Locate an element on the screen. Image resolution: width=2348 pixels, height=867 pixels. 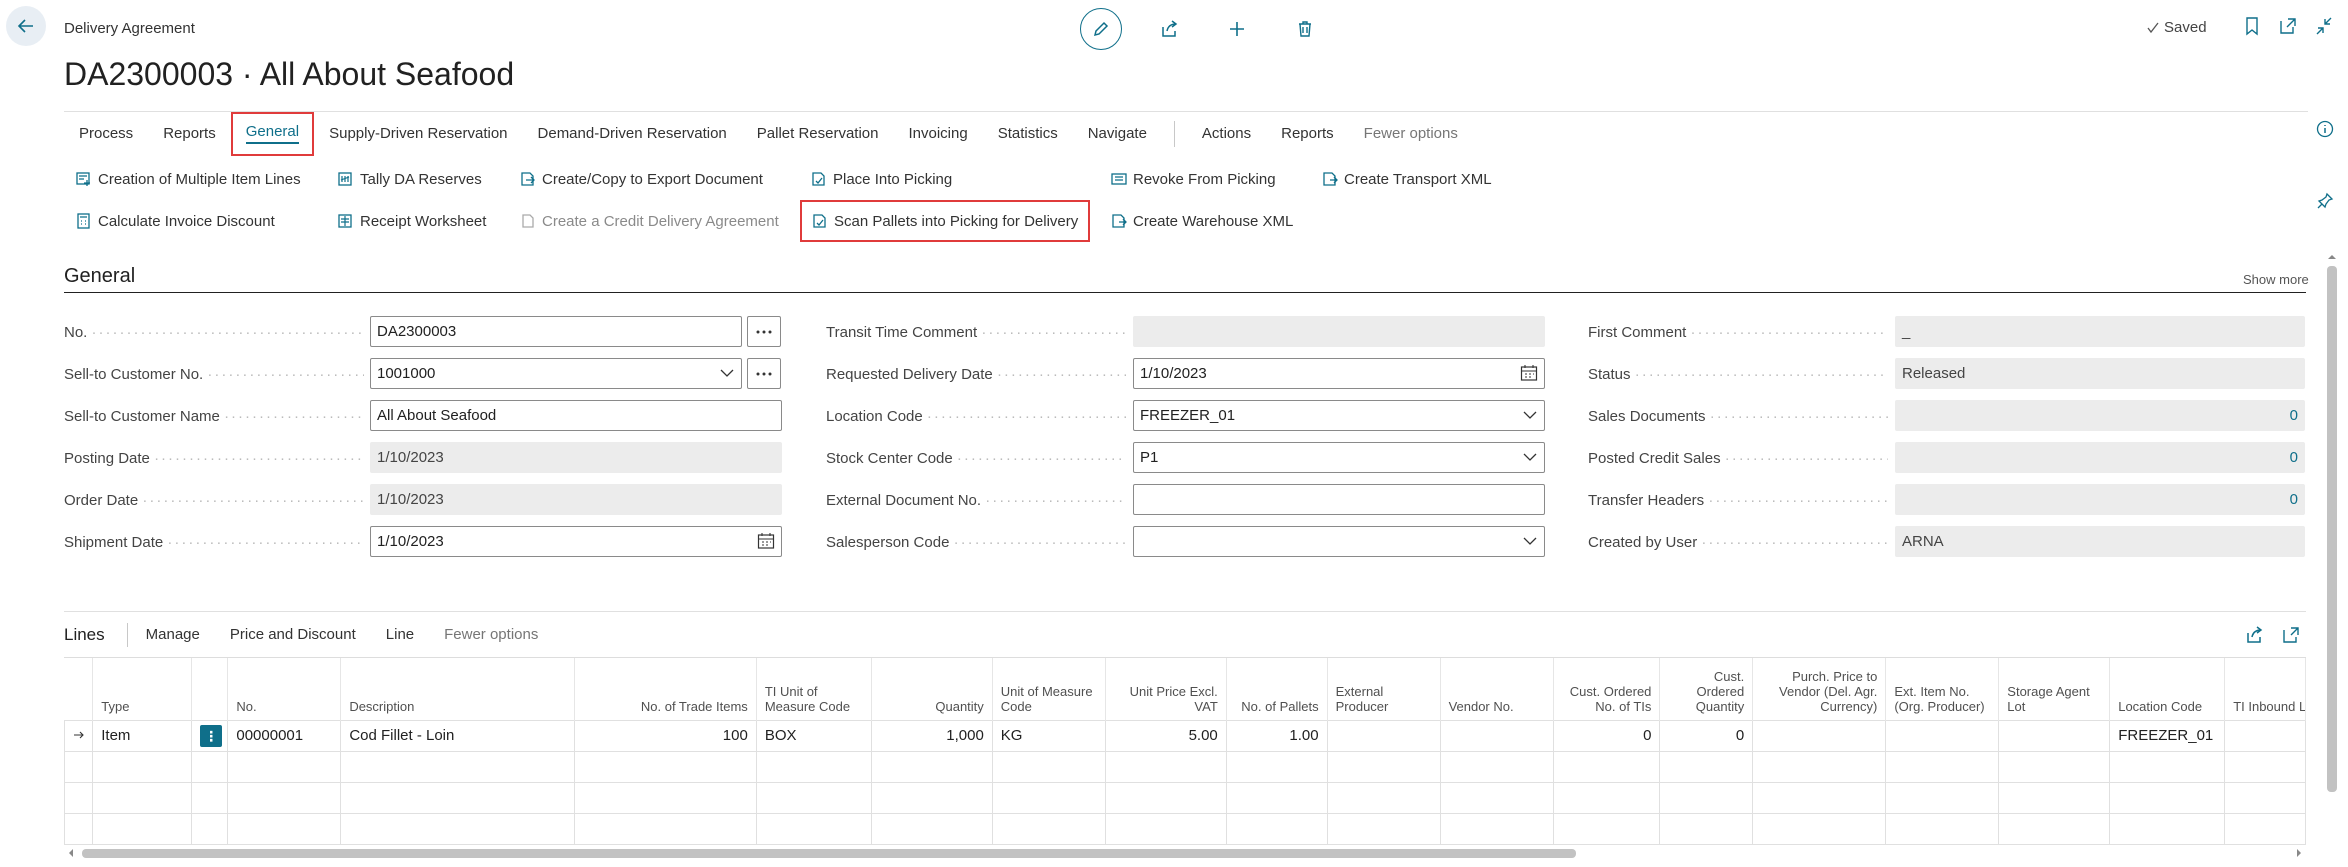
open-new-window-icon is located at coordinates (2288, 26).